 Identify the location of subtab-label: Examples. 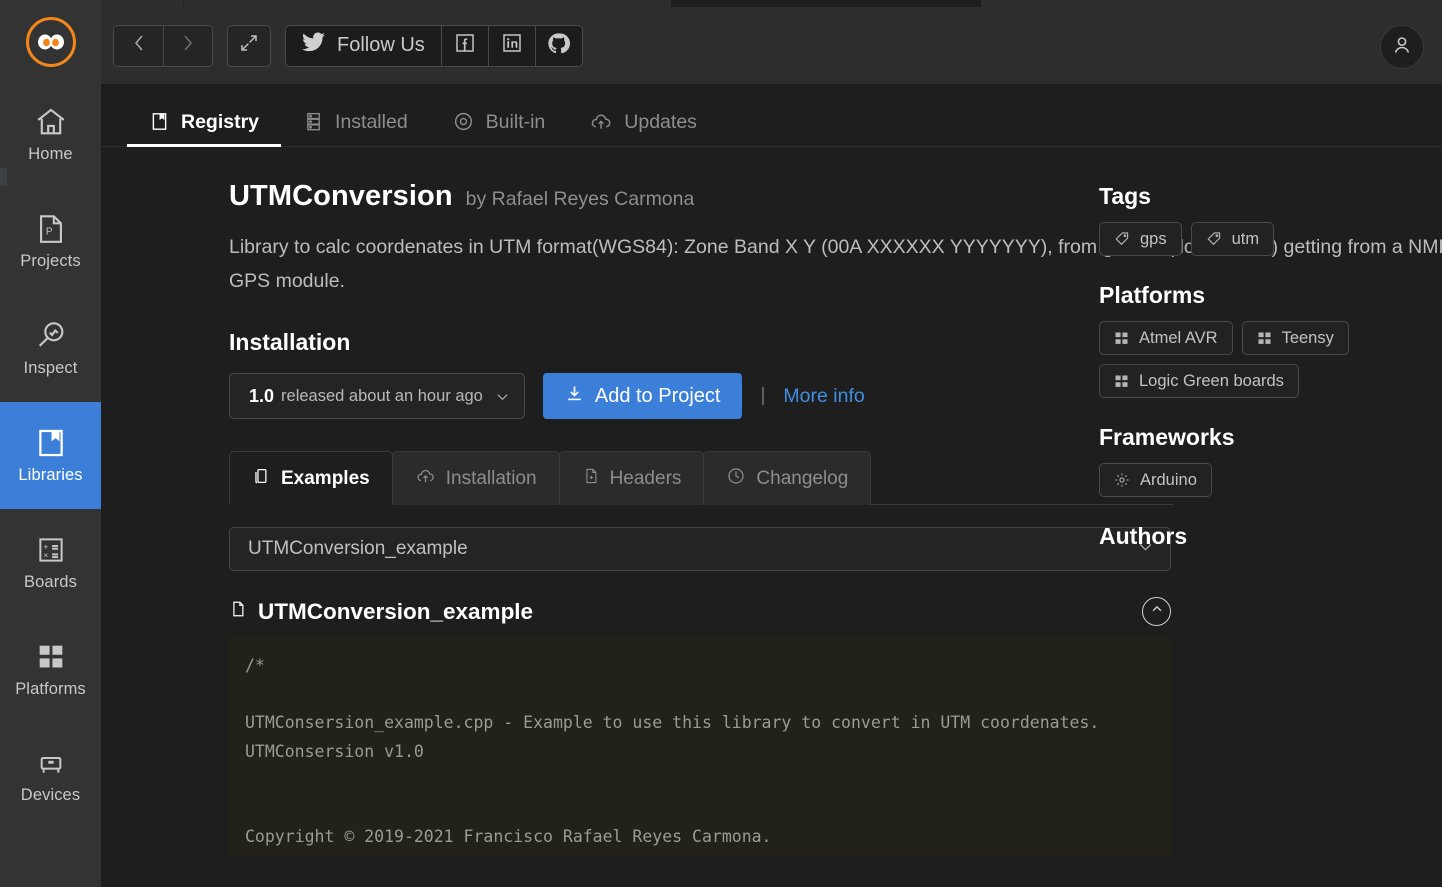
(325, 478).